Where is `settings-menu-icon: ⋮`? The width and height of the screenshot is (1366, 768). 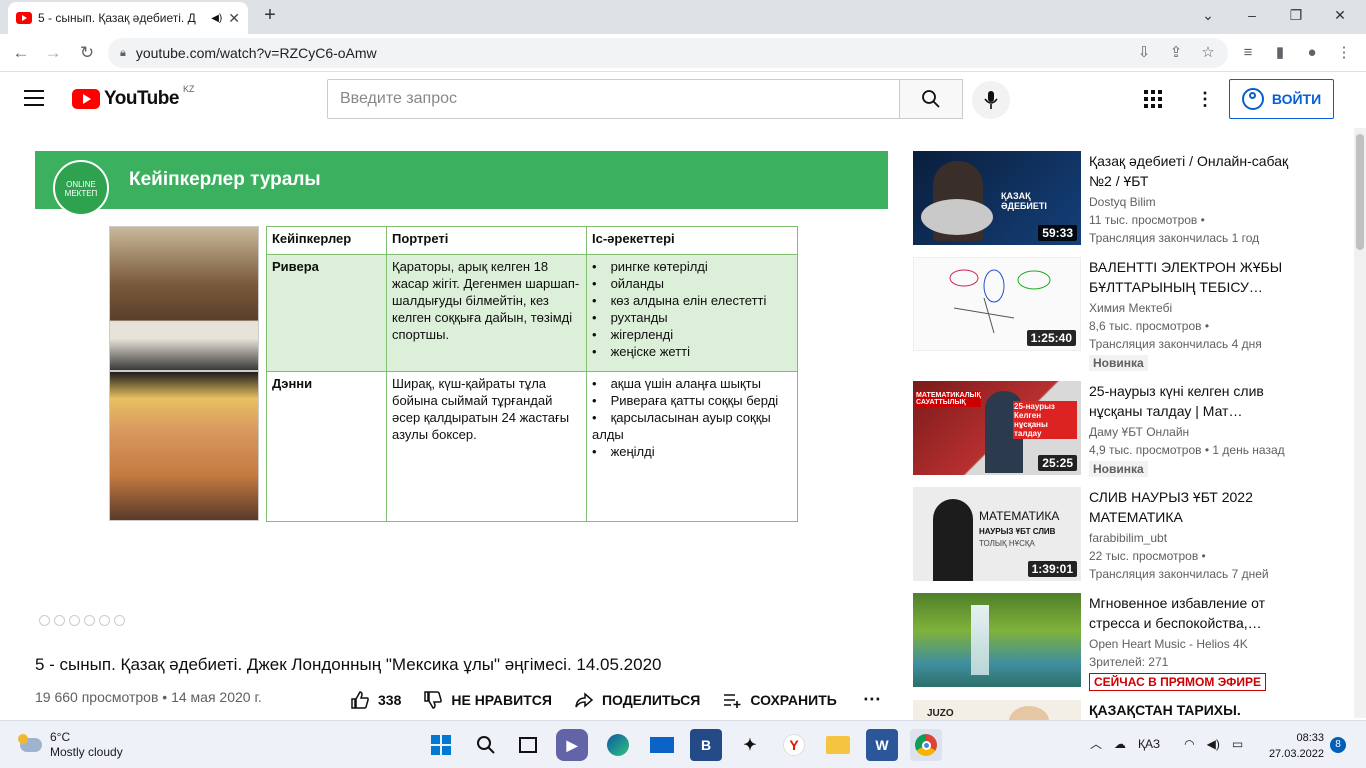
settings-menu-icon: ⋮ is located at coordinates (1205, 99).